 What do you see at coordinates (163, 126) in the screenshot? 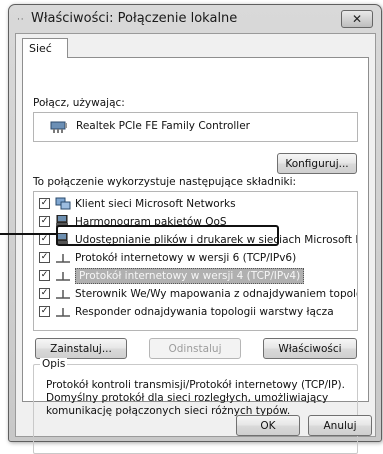
I see `adapter-name: Realtek PCIe FE Family Controller` at bounding box center [163, 126].